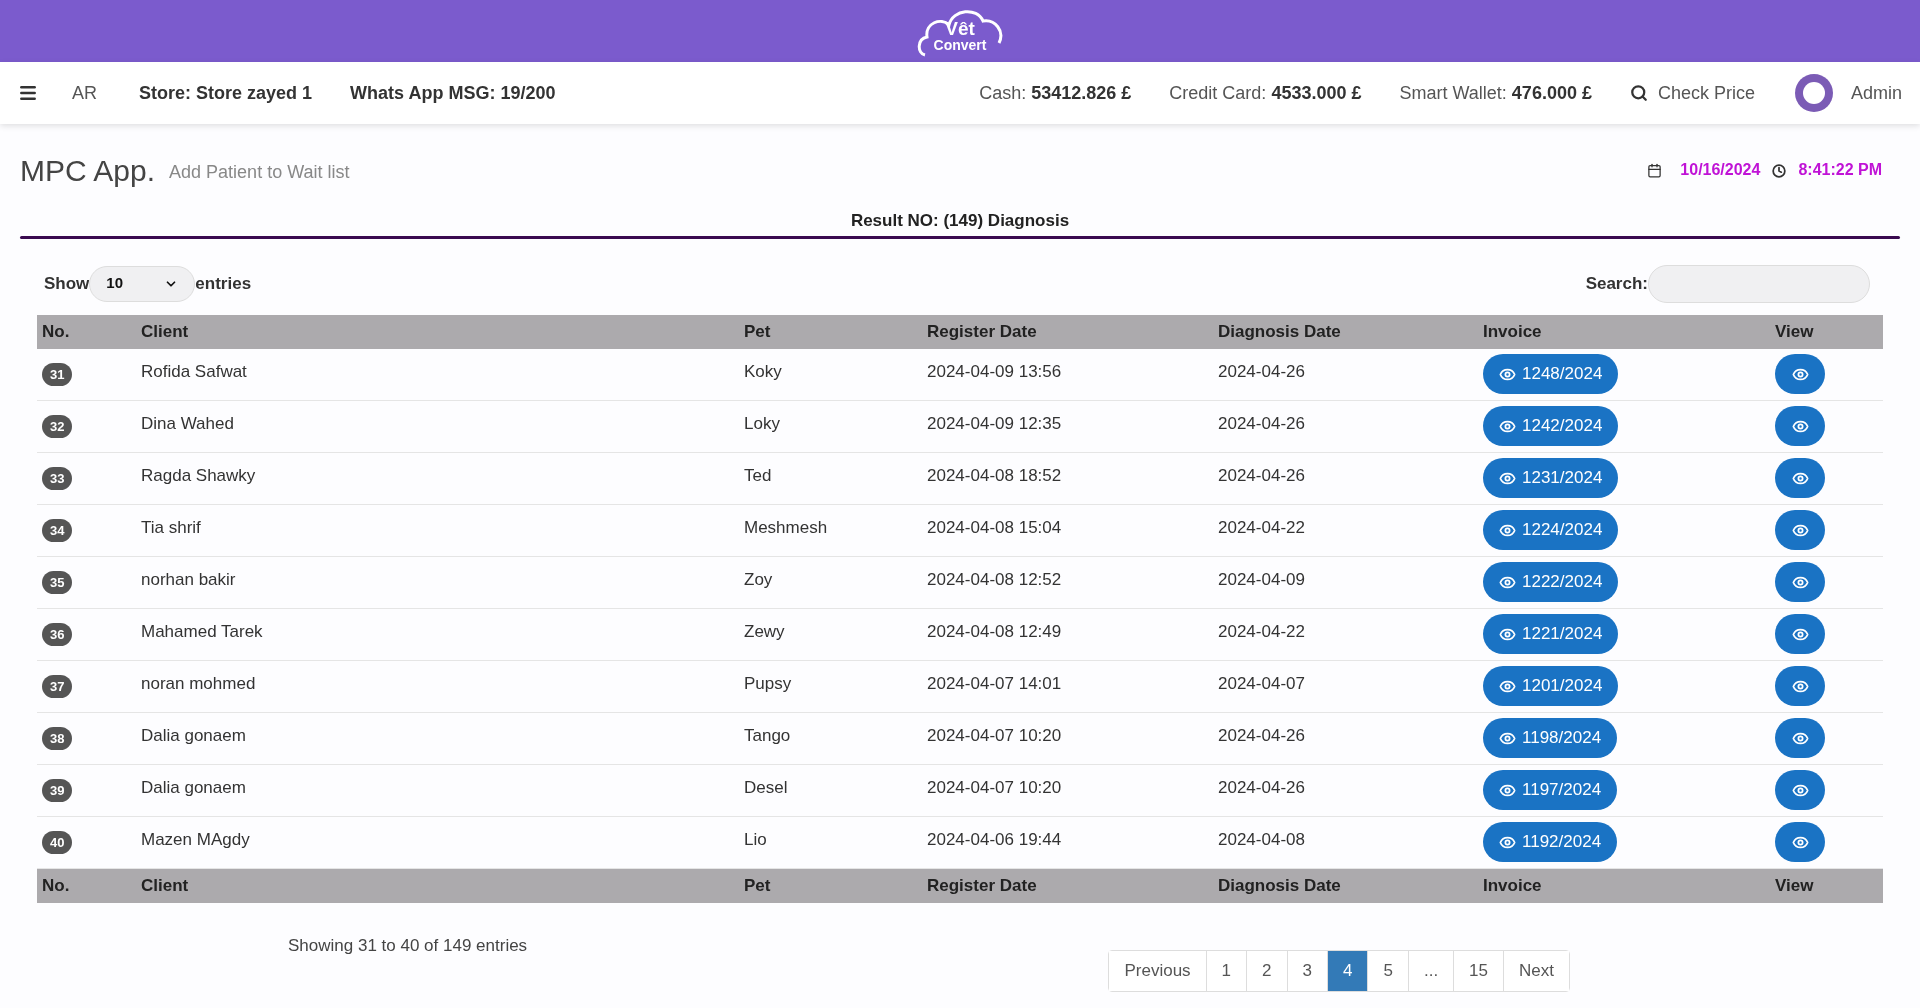 This screenshot has width=1920, height=1008. I want to click on pet-cell-text: Pupsy, so click(768, 683).